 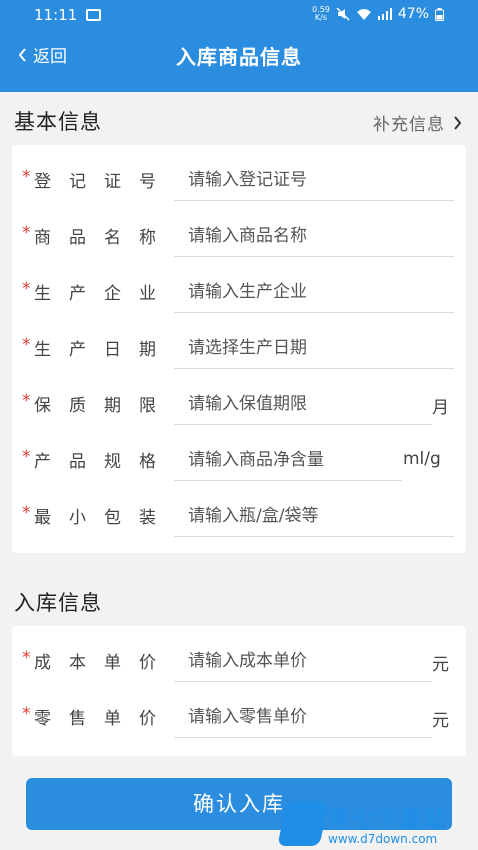 What do you see at coordinates (95, 462) in the screenshot?
I see `label-text: 产品规格` at bounding box center [95, 462].